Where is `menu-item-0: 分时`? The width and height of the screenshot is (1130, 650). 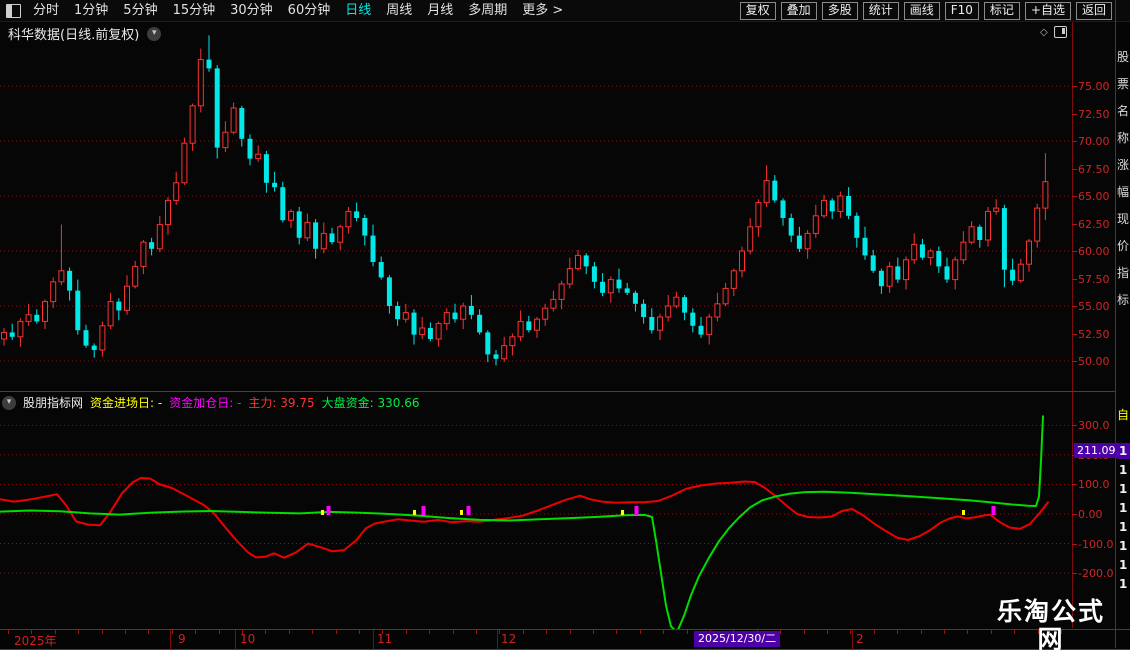
menu-item-0: 分时 is located at coordinates (46, 11).